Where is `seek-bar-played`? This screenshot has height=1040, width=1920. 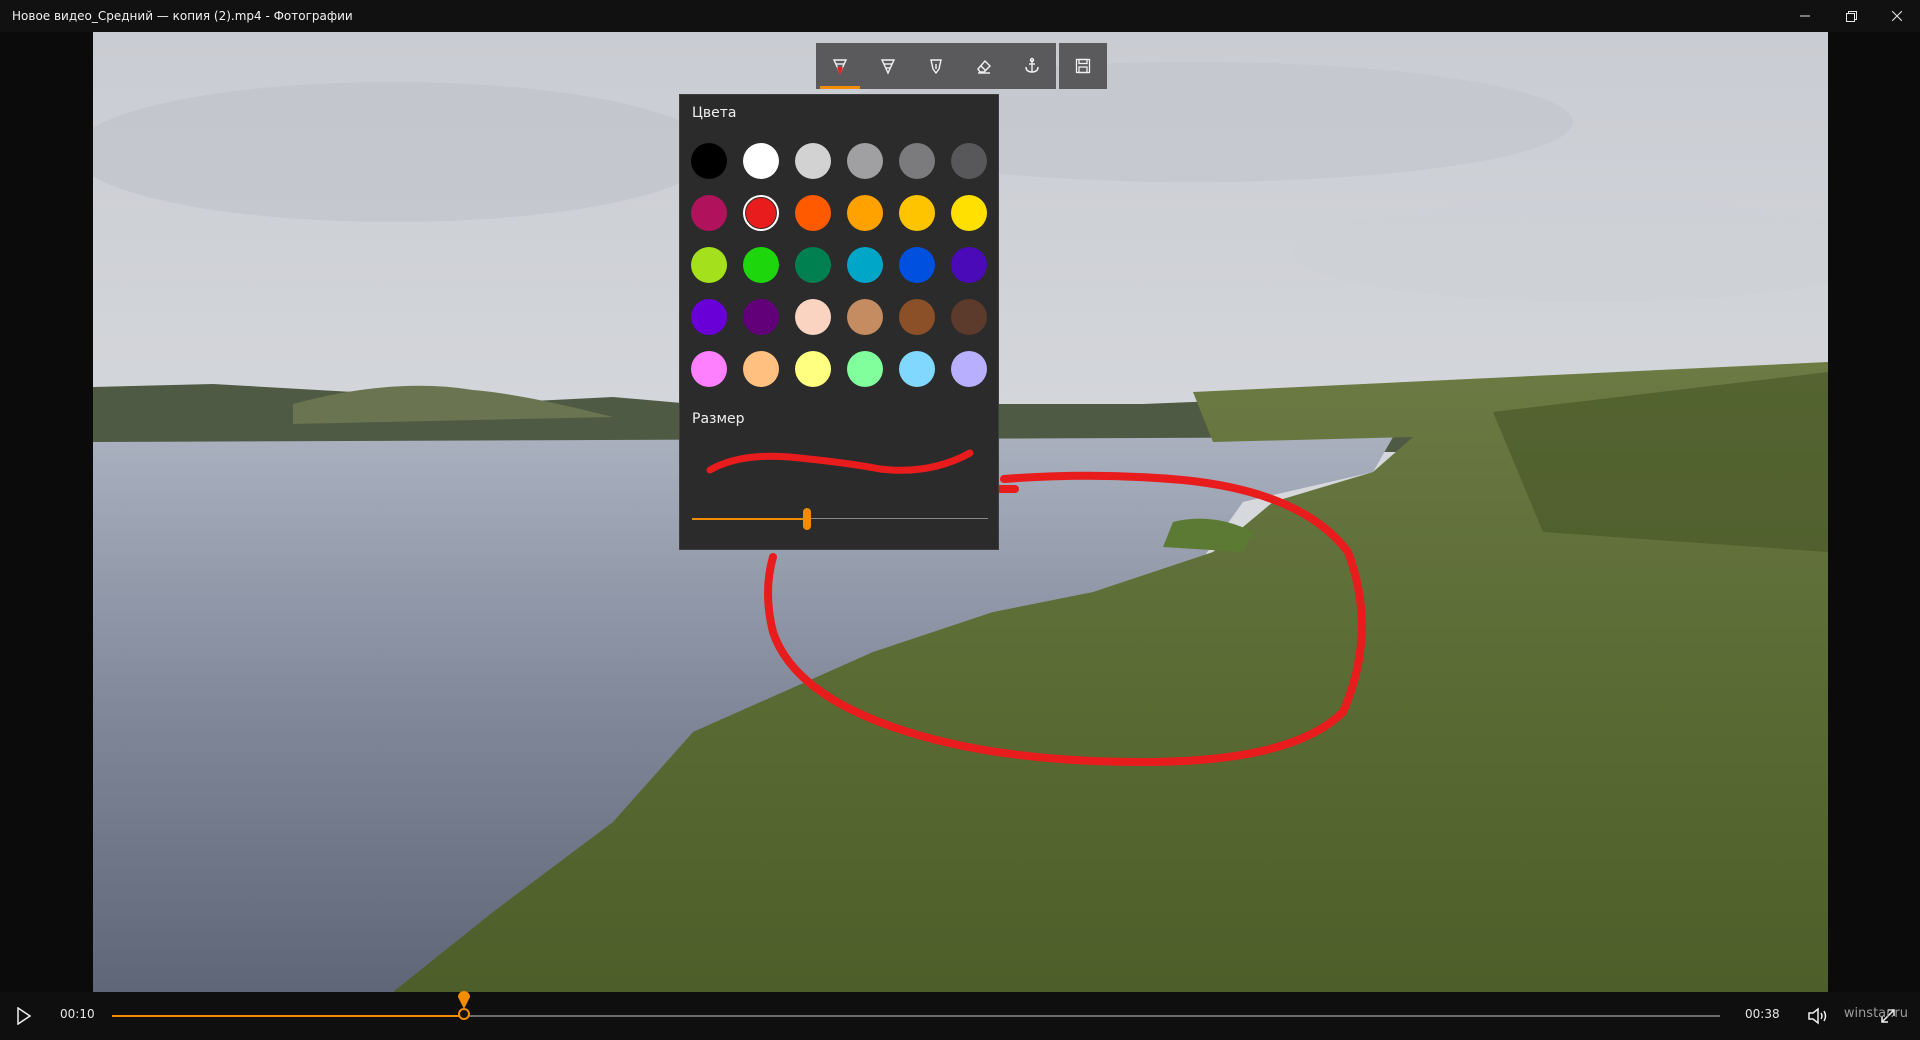
seek-bar-played is located at coordinates (288, 1016).